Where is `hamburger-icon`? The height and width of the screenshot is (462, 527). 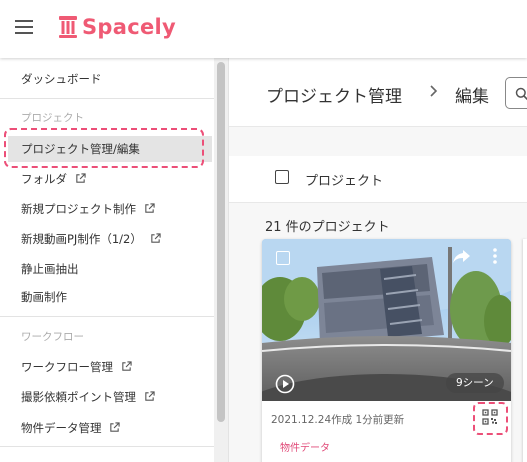 hamburger-icon is located at coordinates (24, 27).